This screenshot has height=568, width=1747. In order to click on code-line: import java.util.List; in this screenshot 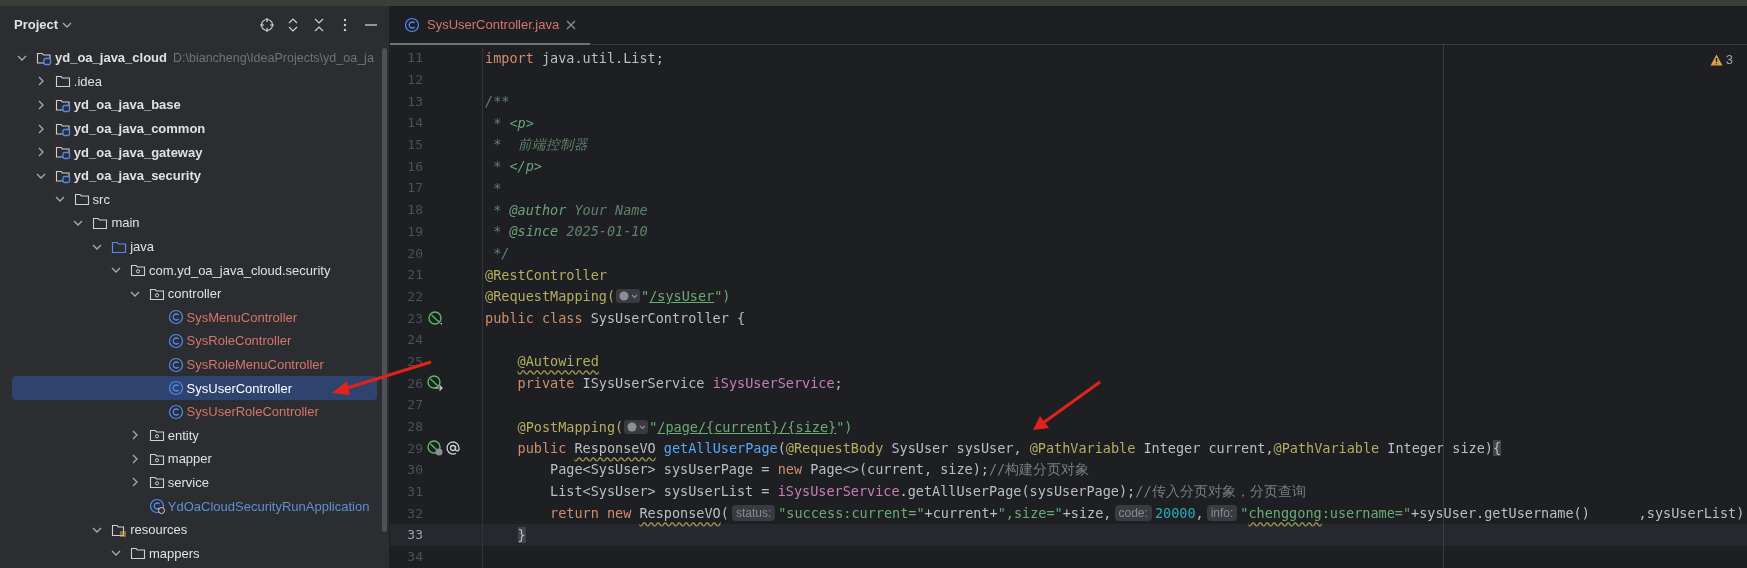, I will do `click(574, 57)`.